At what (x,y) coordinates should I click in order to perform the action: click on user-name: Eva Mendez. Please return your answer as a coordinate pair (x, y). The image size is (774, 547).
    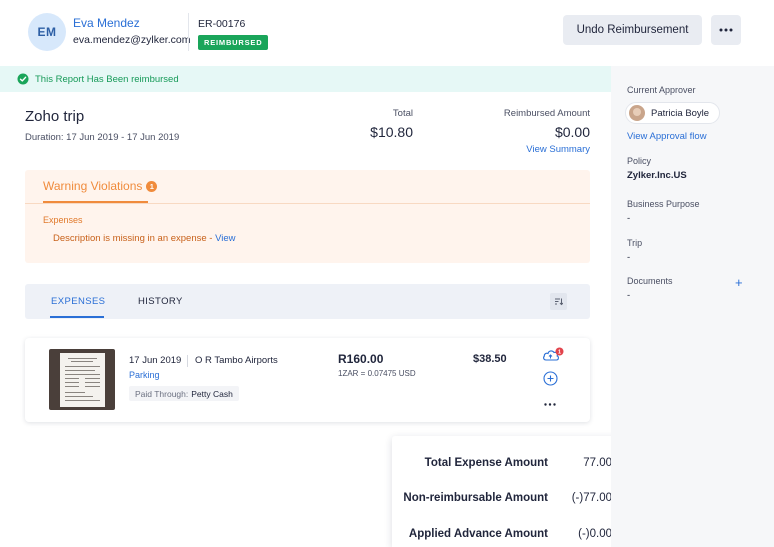
    Looking at the image, I should click on (106, 23).